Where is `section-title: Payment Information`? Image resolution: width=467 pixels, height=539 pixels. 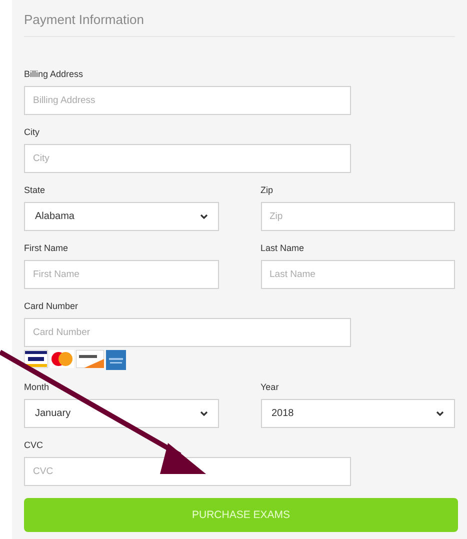 section-title: Payment Information is located at coordinates (84, 20).